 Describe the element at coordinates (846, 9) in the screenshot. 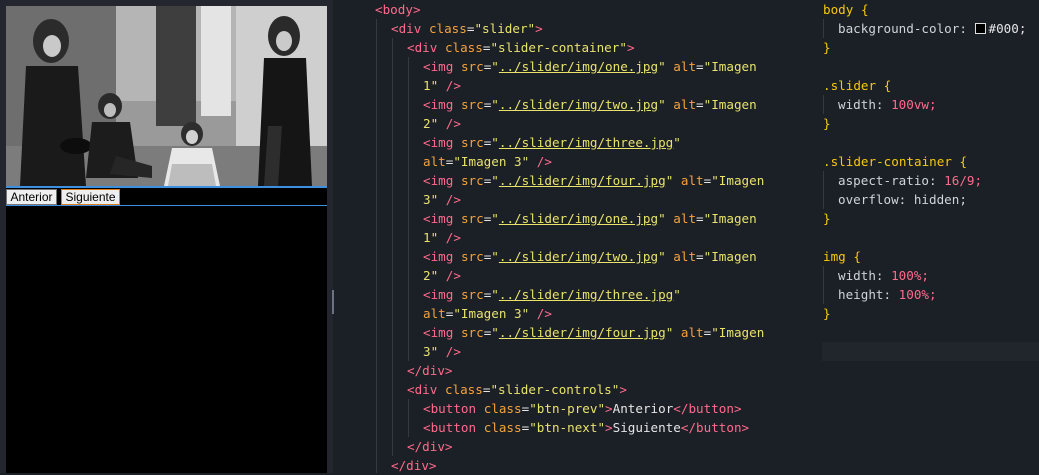

I see `css-line: body {` at that location.